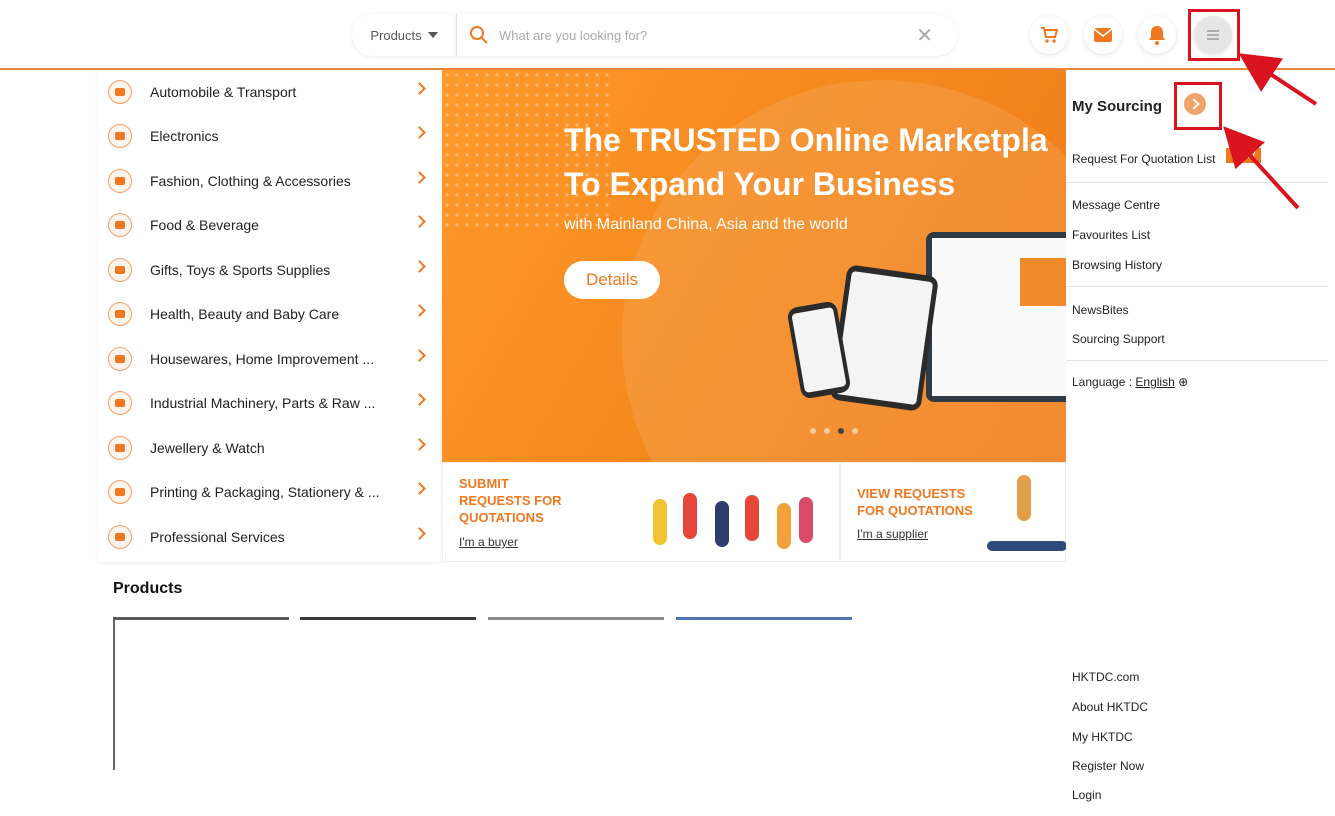  I want to click on search-input, so click(699, 35).